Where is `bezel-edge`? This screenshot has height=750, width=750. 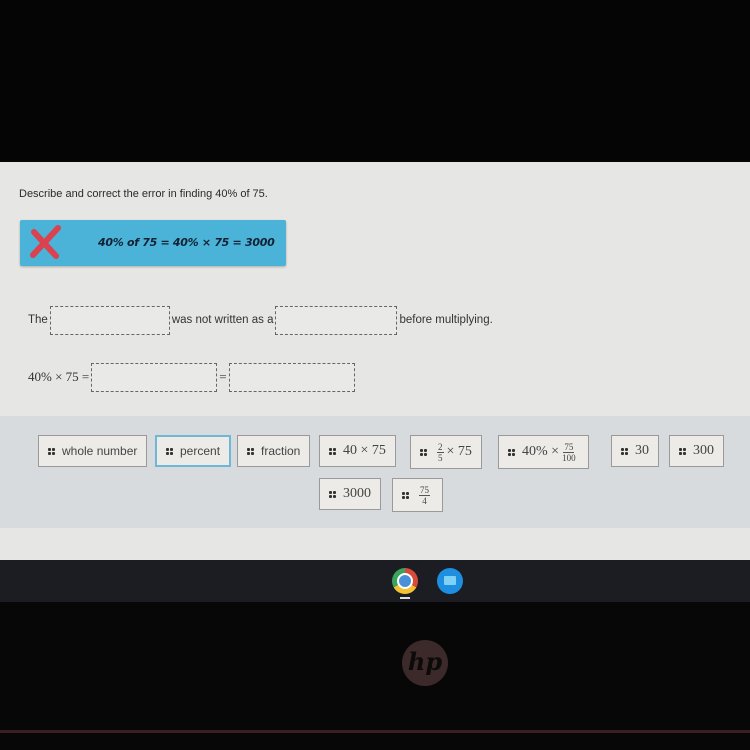 bezel-edge is located at coordinates (375, 731).